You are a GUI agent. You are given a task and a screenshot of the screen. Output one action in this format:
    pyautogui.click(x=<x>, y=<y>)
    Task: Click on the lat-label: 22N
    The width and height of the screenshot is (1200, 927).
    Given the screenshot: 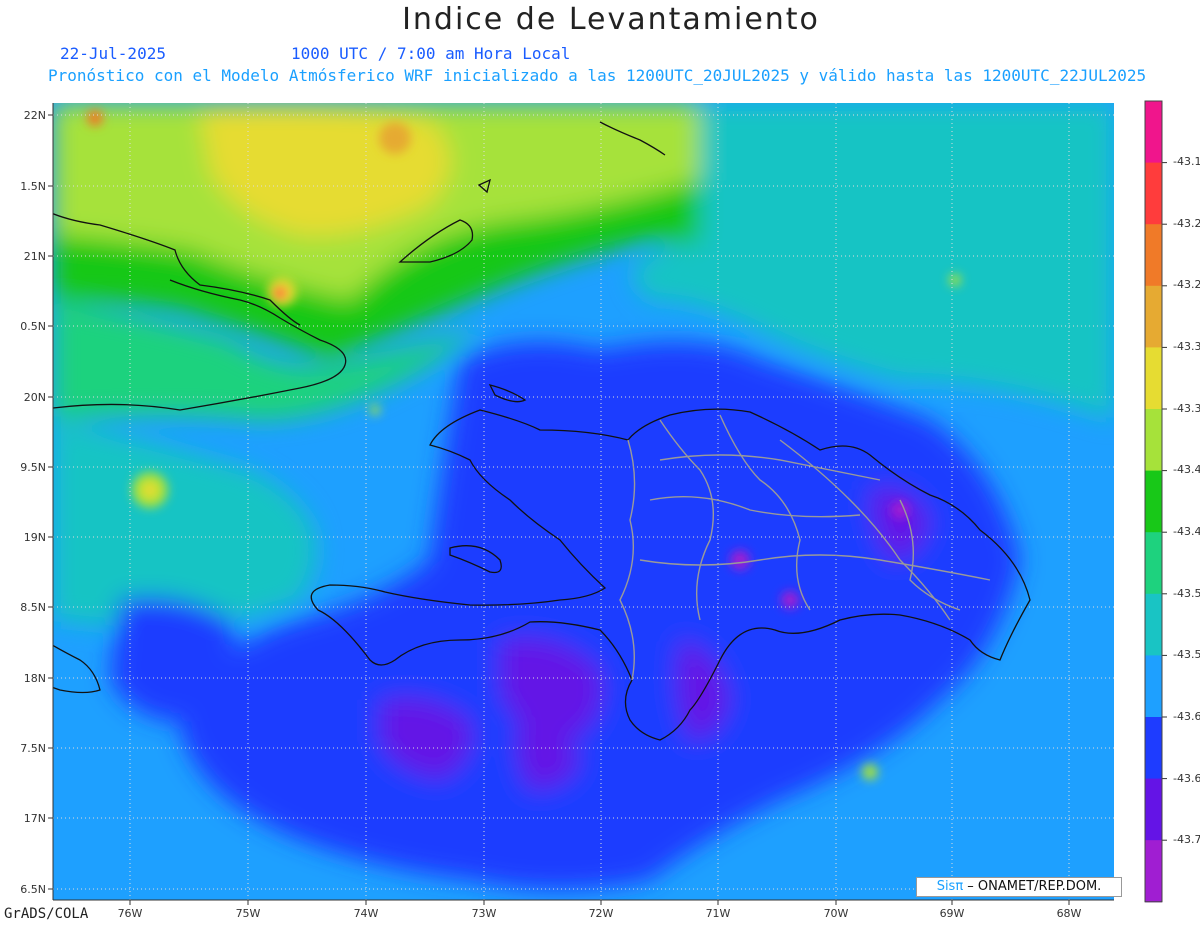 What is the action you would take?
    pyautogui.click(x=35, y=115)
    